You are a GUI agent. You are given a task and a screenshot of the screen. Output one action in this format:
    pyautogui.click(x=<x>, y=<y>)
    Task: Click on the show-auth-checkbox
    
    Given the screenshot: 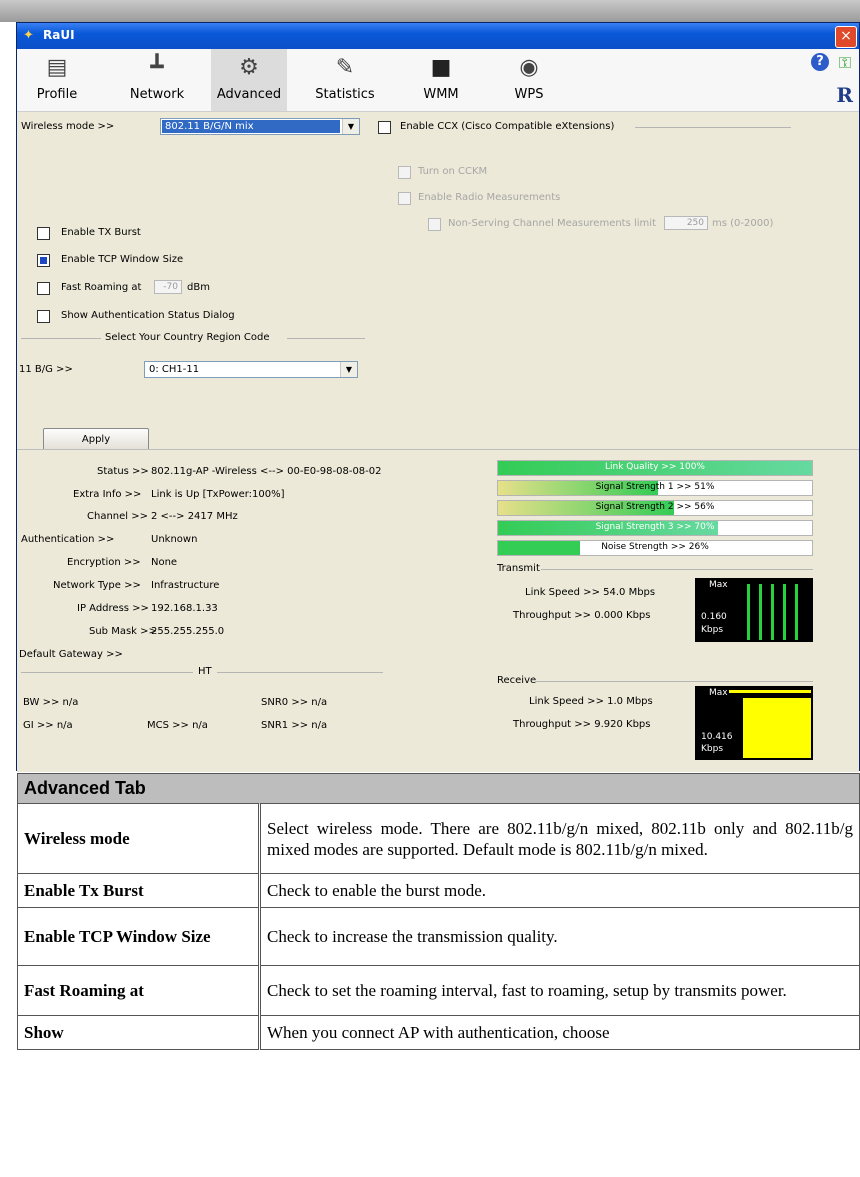 What is the action you would take?
    pyautogui.click(x=43, y=316)
    